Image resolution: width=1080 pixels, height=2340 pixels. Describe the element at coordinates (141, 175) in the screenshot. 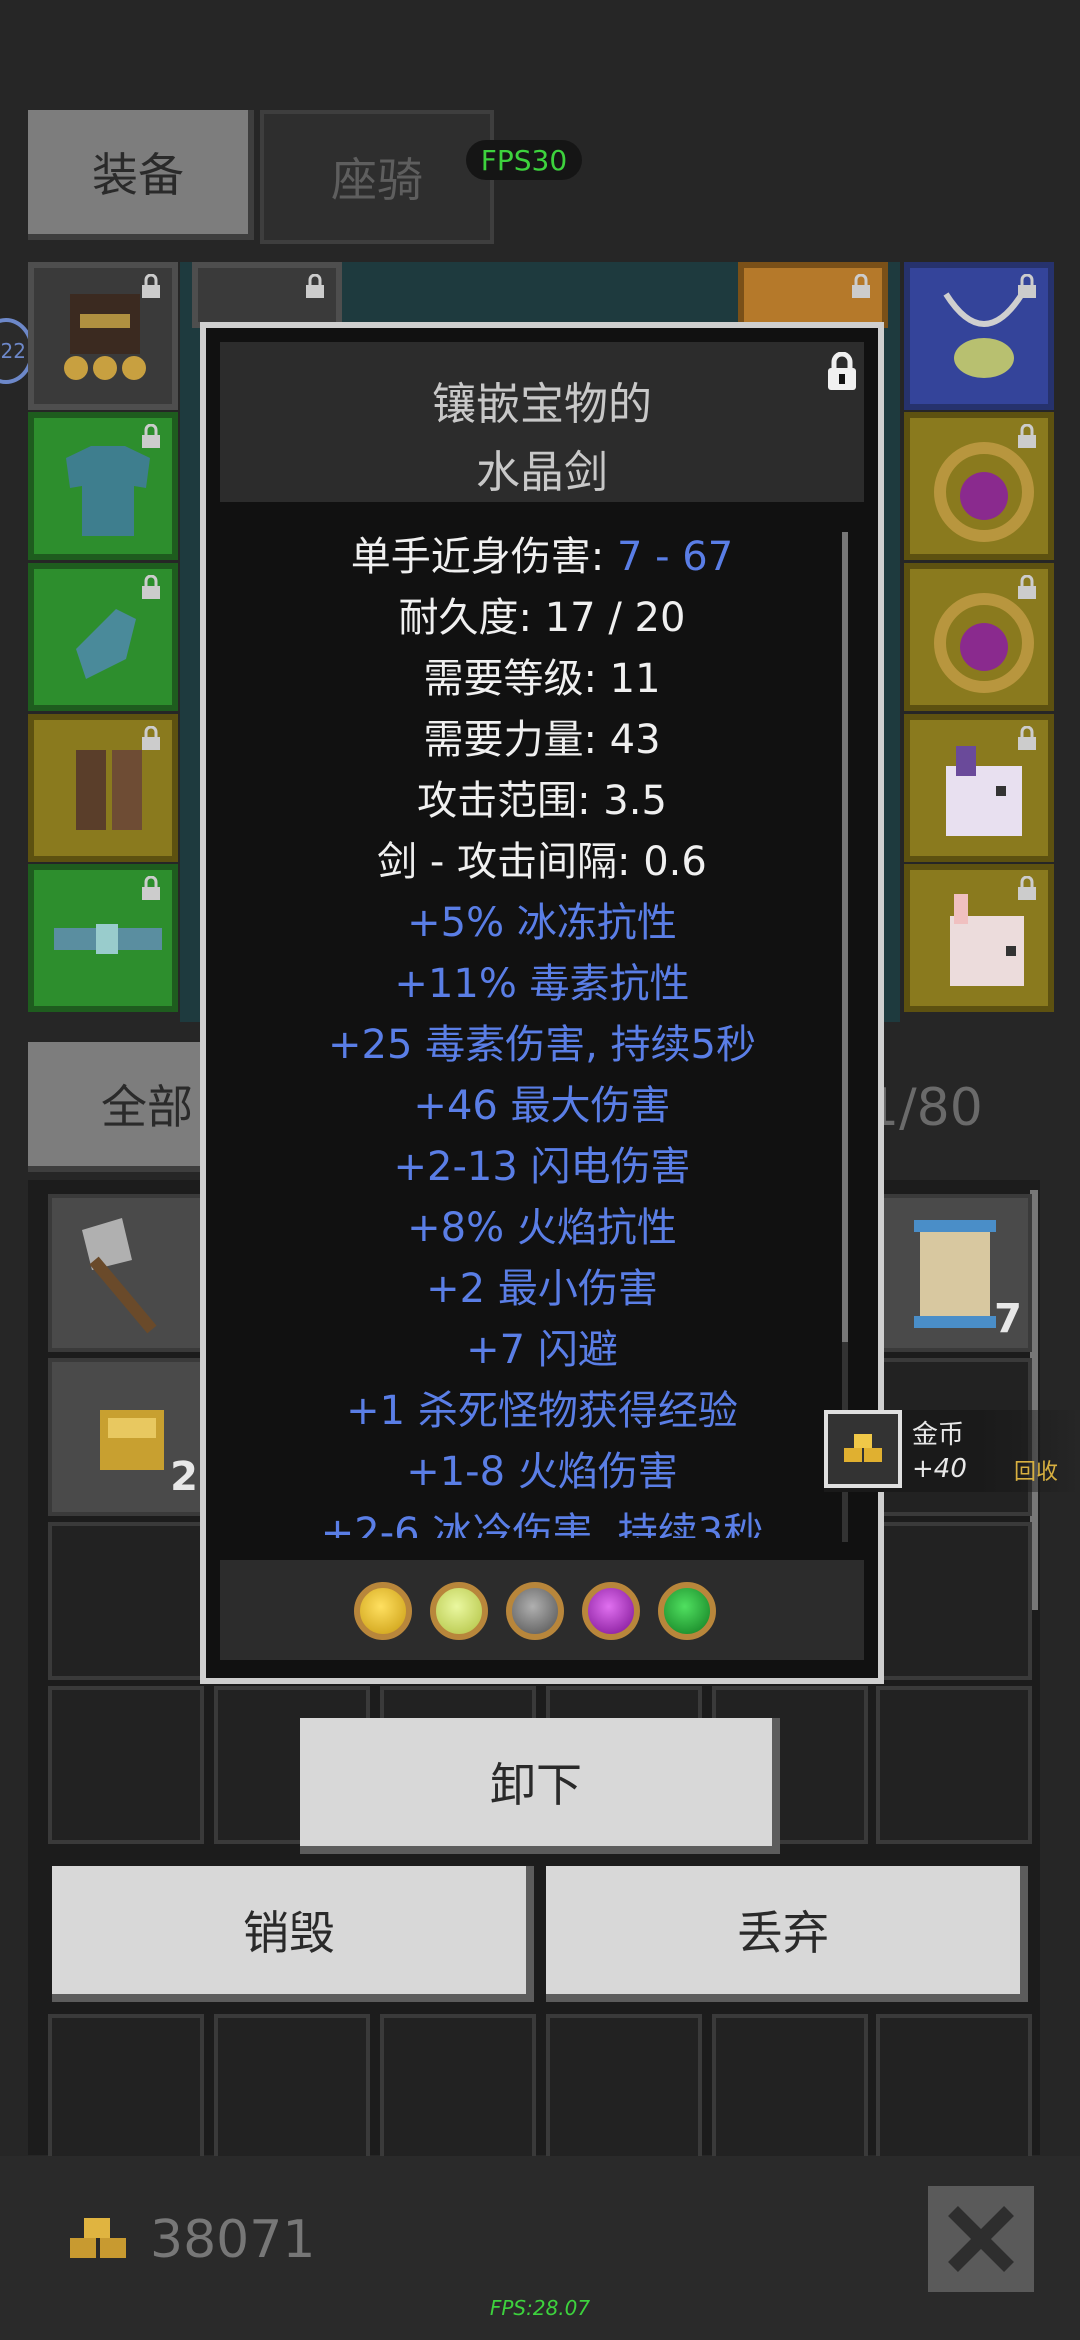

I see `tab-equipment: 装备` at that location.